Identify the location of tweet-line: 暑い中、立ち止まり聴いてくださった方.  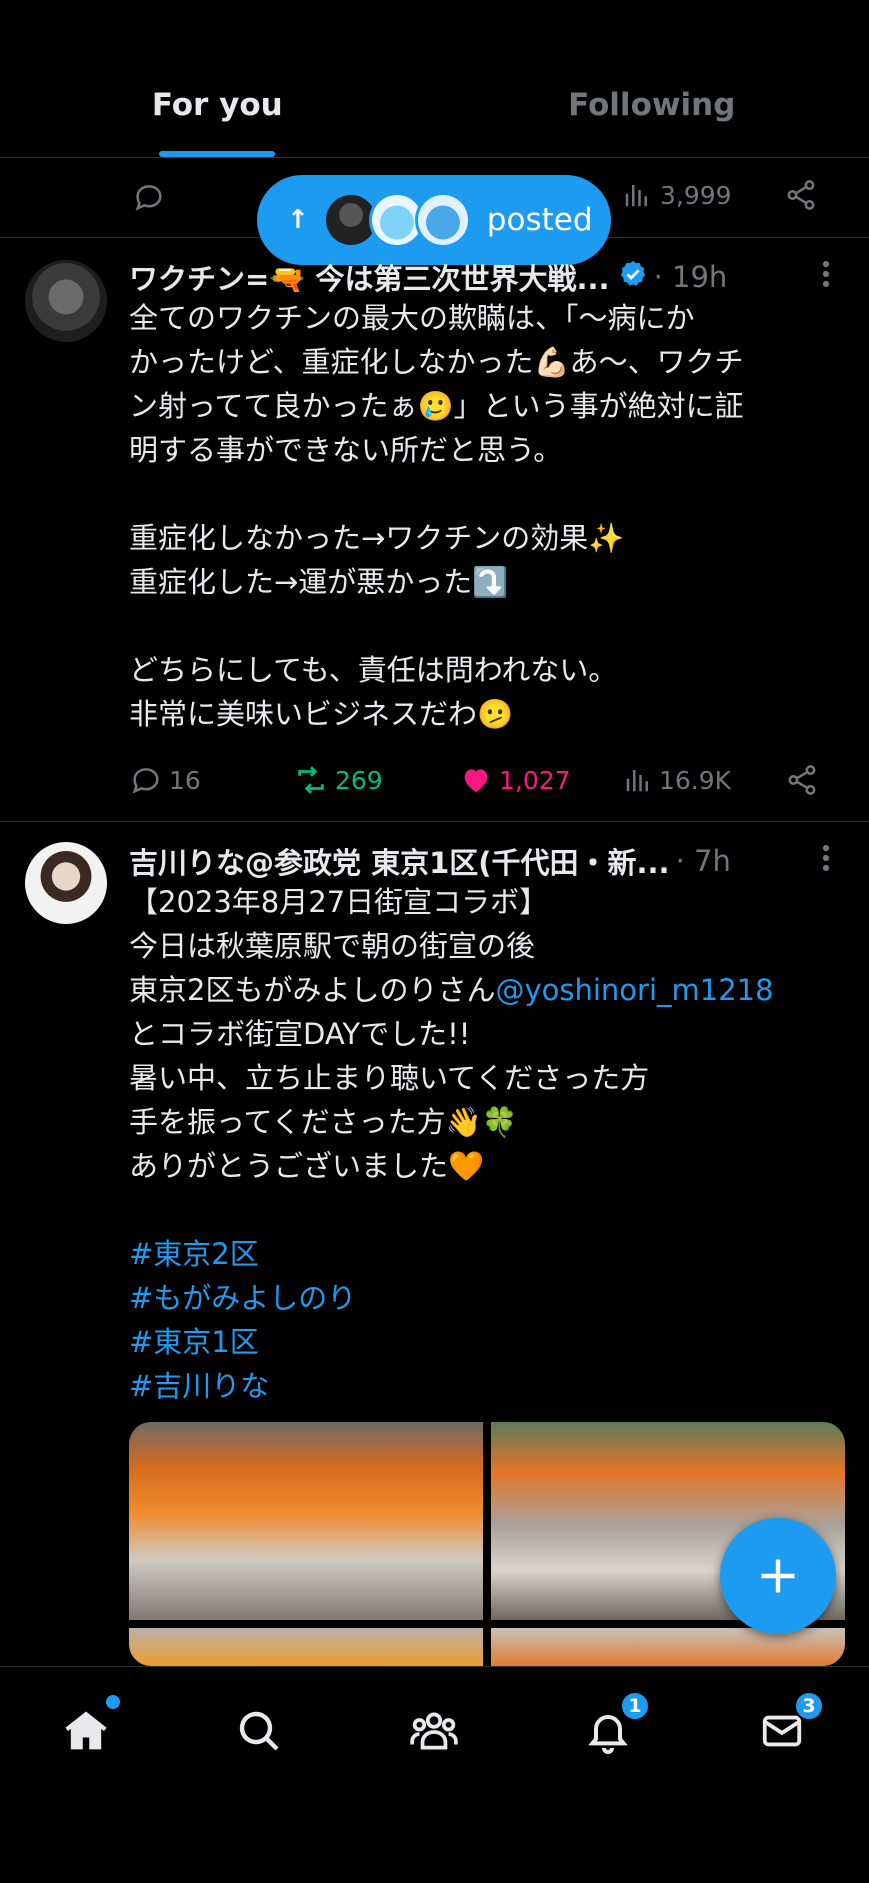
(389, 1078).